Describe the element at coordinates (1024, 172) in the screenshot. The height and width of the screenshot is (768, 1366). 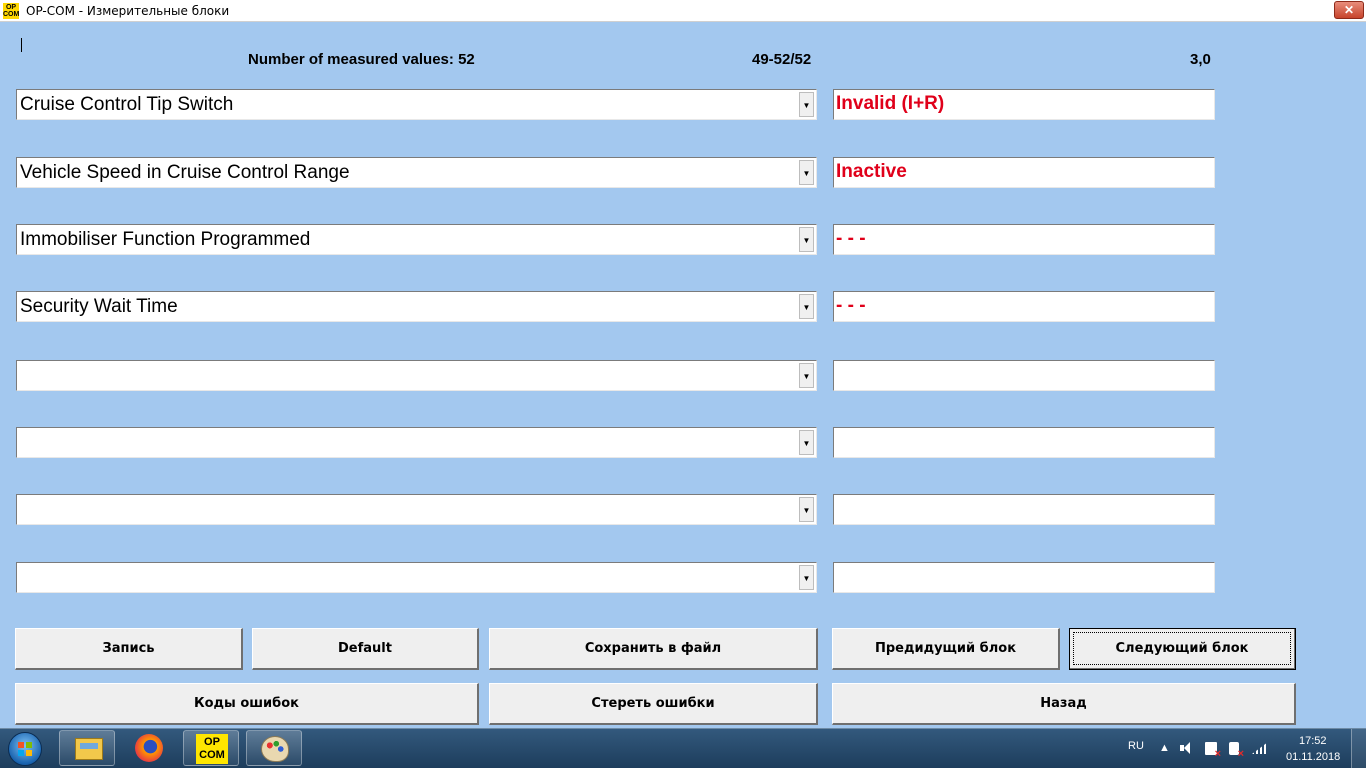
I see `parameter-value-2: Inactive` at that location.